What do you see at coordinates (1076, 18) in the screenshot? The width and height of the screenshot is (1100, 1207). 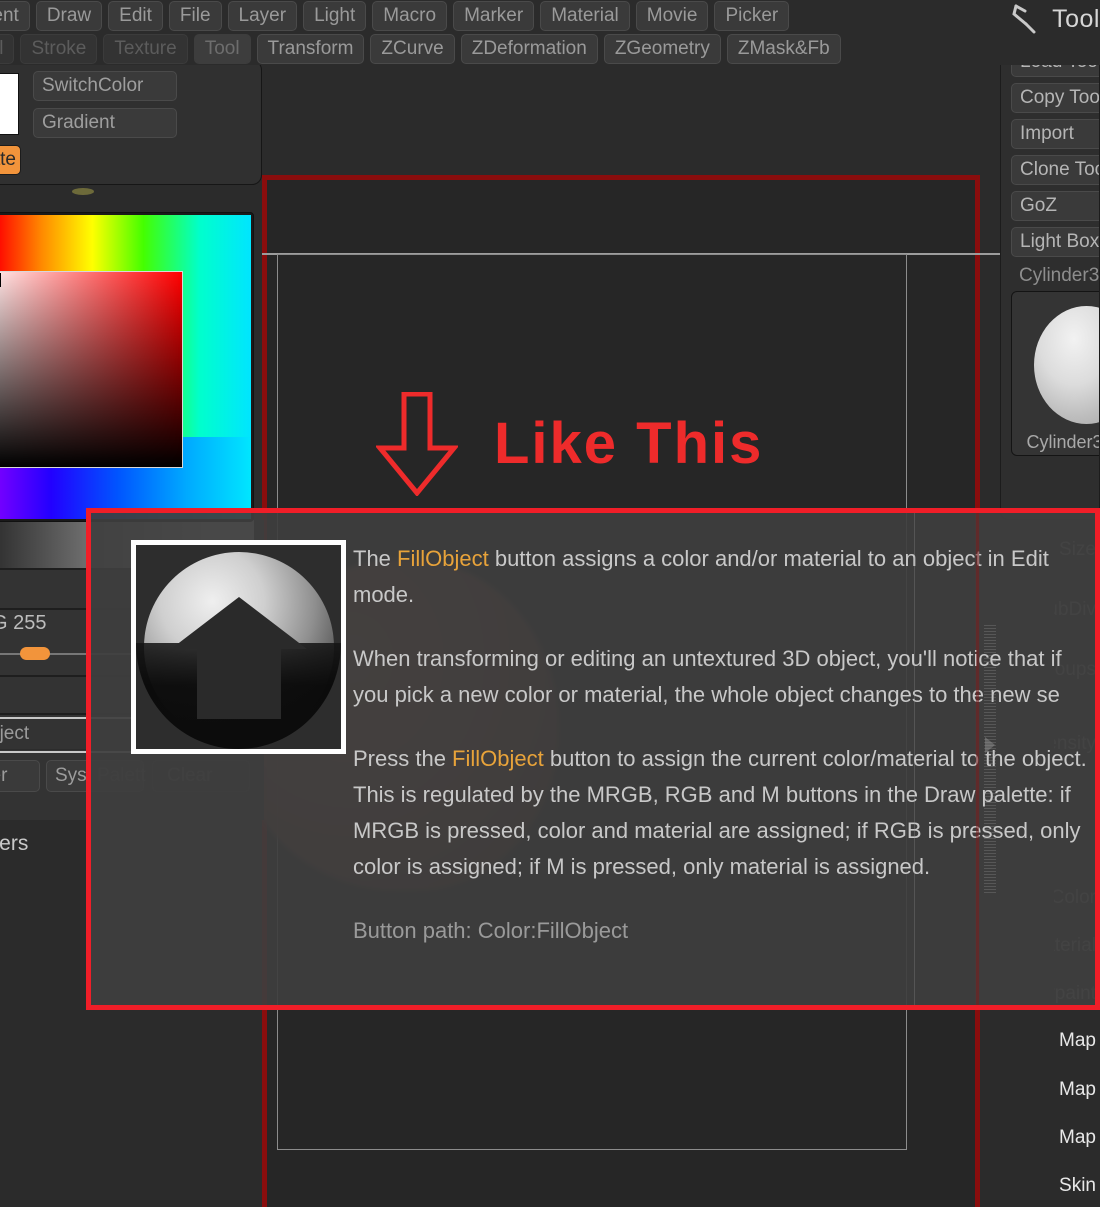 I see `tool-palette-title: Tool` at bounding box center [1076, 18].